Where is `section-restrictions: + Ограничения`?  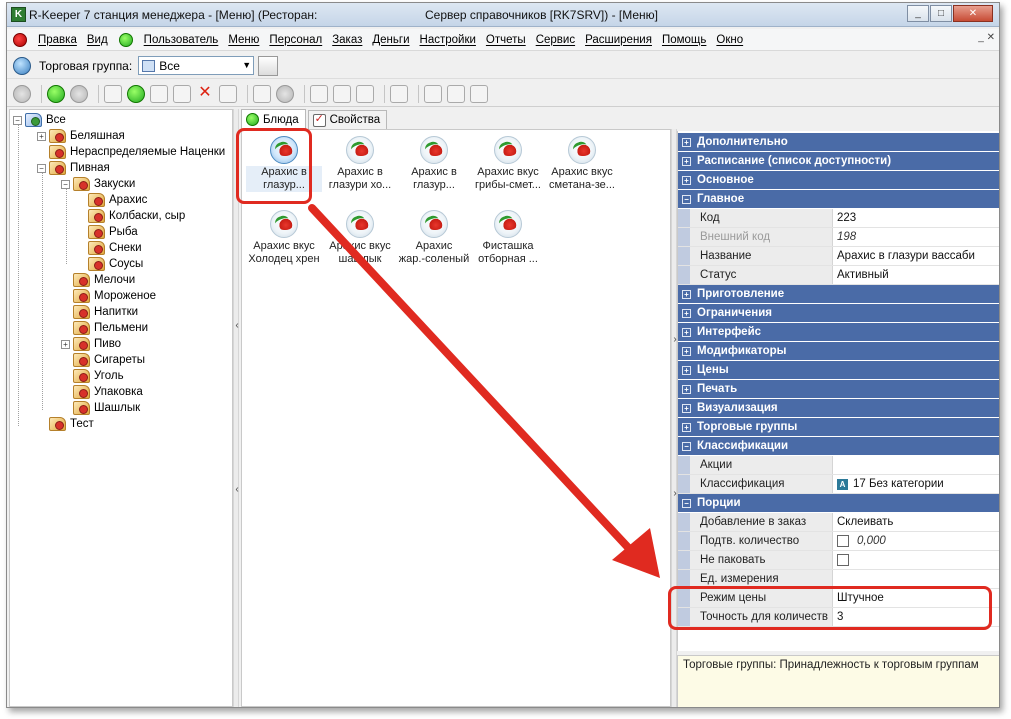 section-restrictions: + Ограничения is located at coordinates (838, 313).